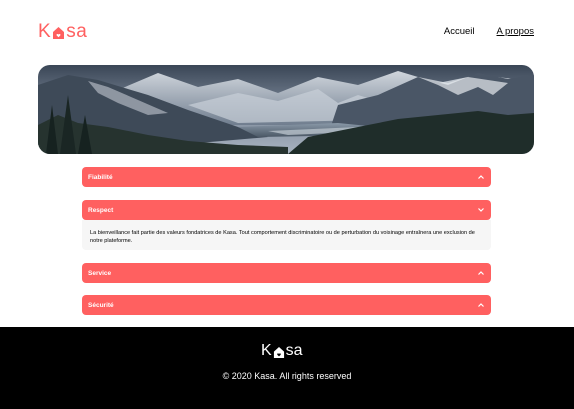 Image resolution: width=574 pixels, height=409 pixels. I want to click on accordion-title: Sécurité, so click(101, 305).